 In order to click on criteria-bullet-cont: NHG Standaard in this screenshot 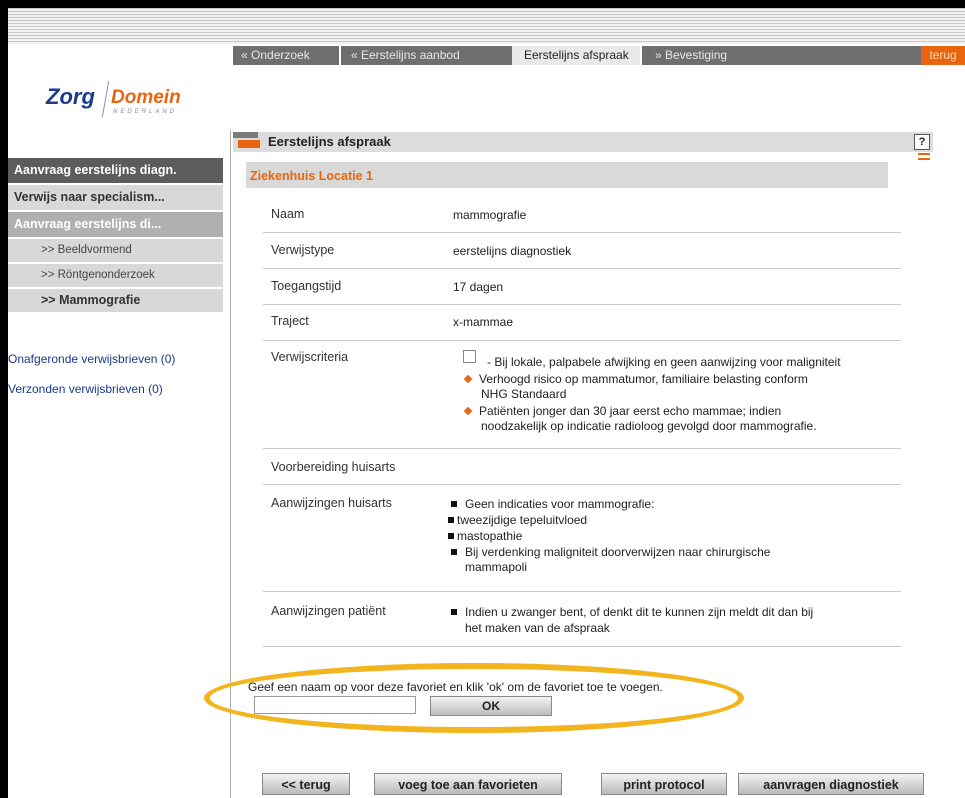, I will do `click(524, 394)`.